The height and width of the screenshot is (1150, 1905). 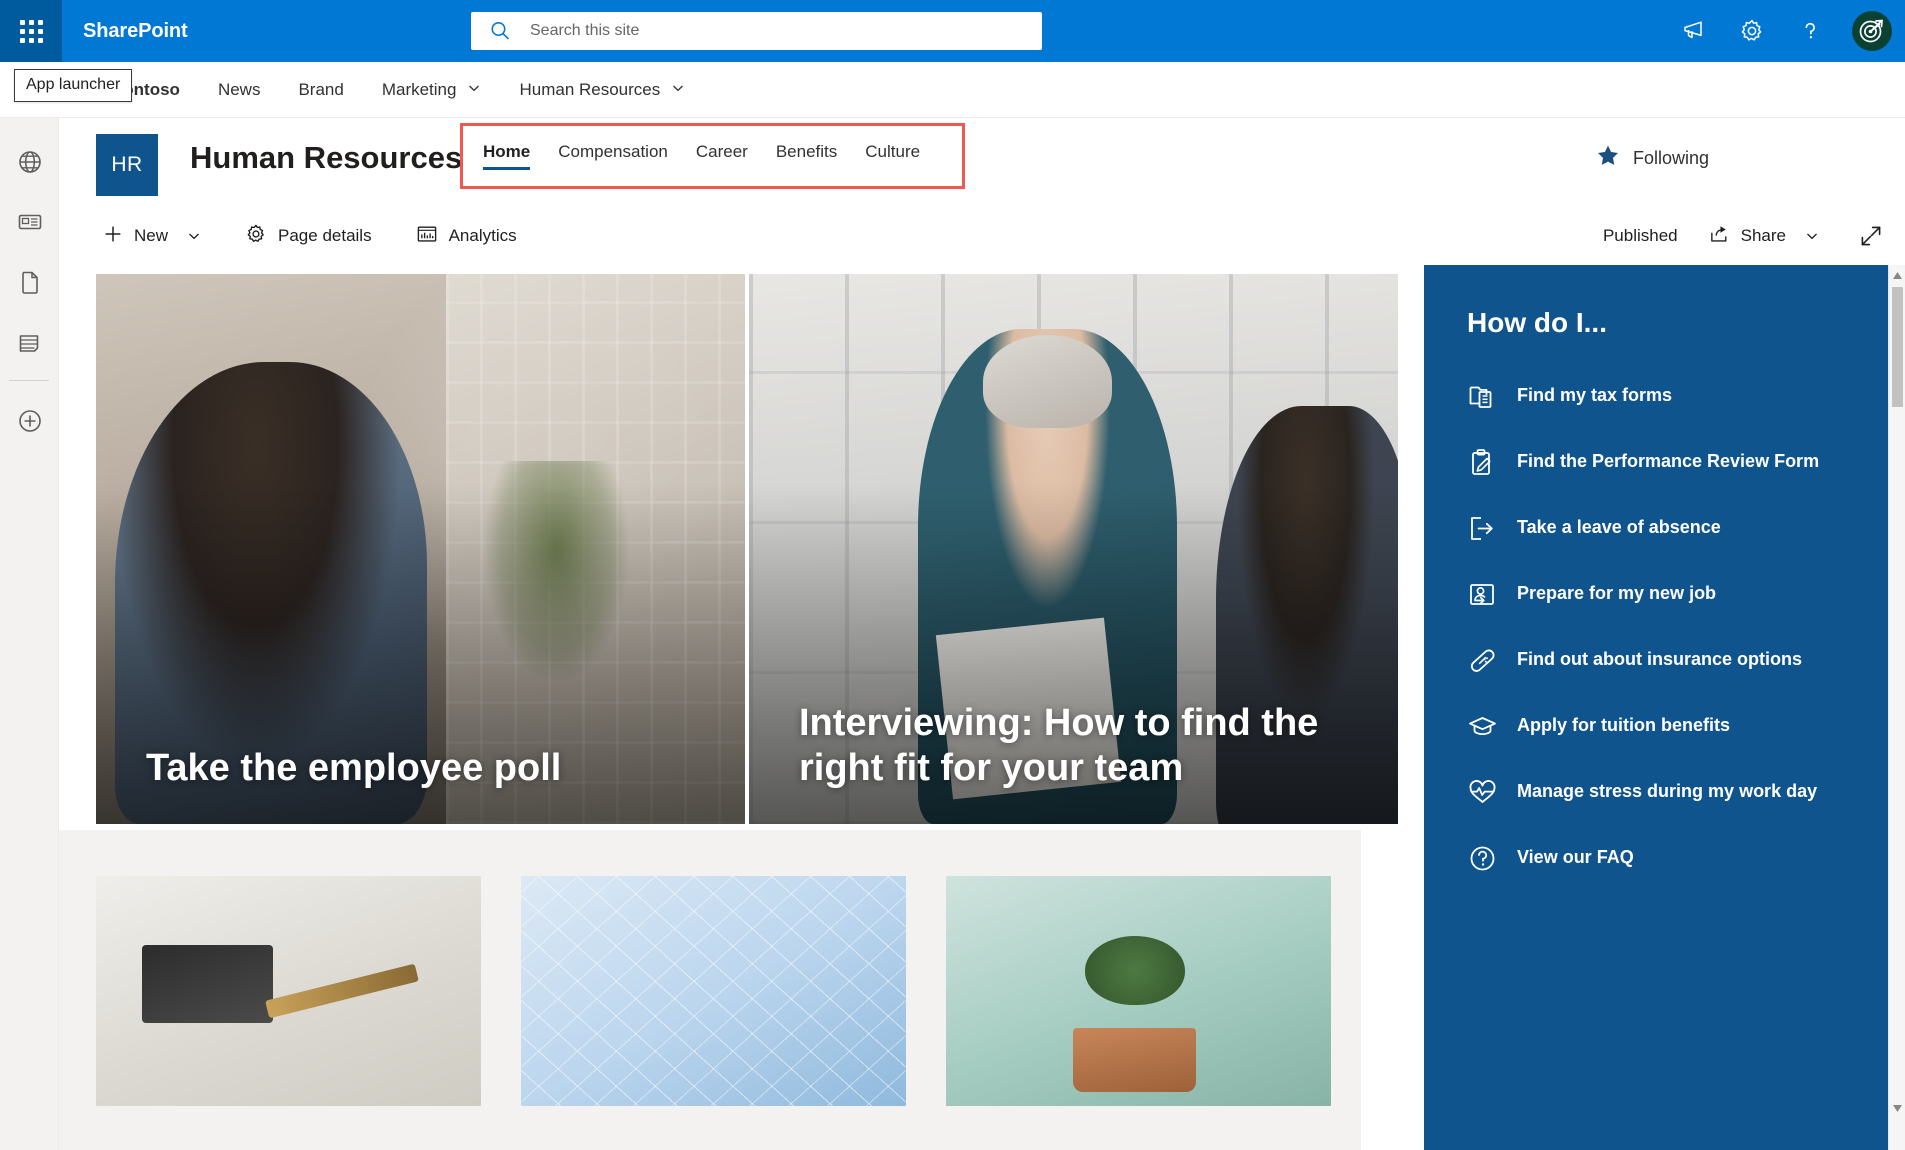 What do you see at coordinates (1482, 729) in the screenshot?
I see `graduation-cap-icon` at bounding box center [1482, 729].